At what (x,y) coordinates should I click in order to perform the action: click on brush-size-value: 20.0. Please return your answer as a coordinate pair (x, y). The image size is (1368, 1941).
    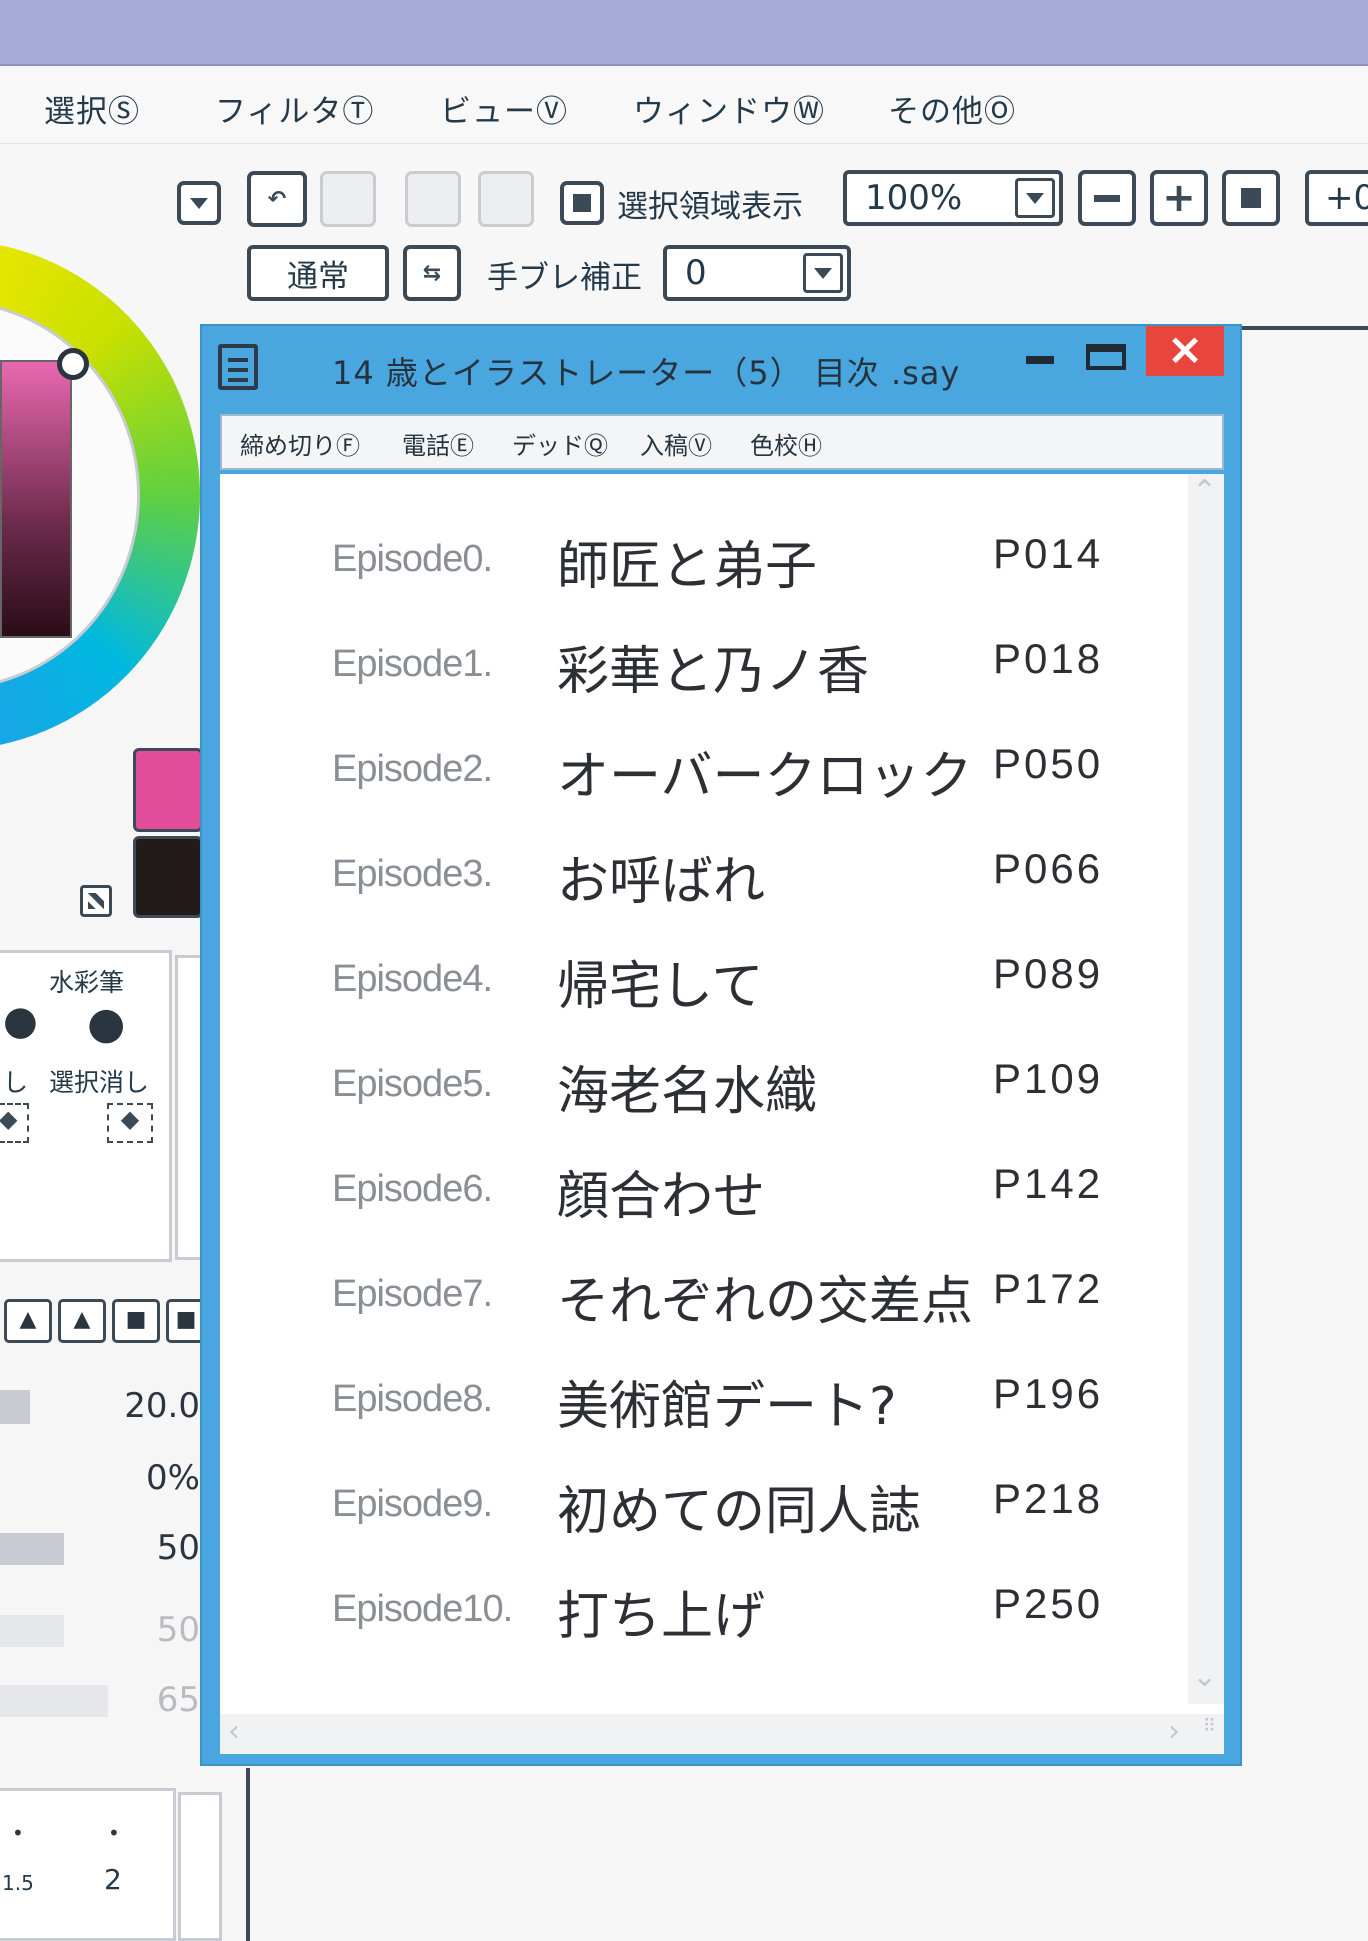
    Looking at the image, I should click on (125, 1406).